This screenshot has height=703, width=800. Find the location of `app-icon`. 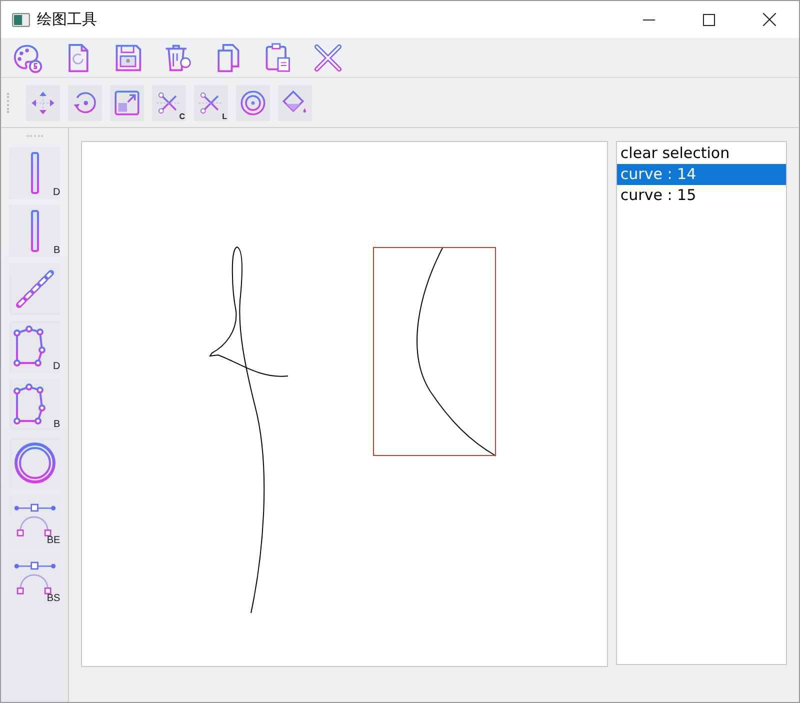

app-icon is located at coordinates (21, 19).